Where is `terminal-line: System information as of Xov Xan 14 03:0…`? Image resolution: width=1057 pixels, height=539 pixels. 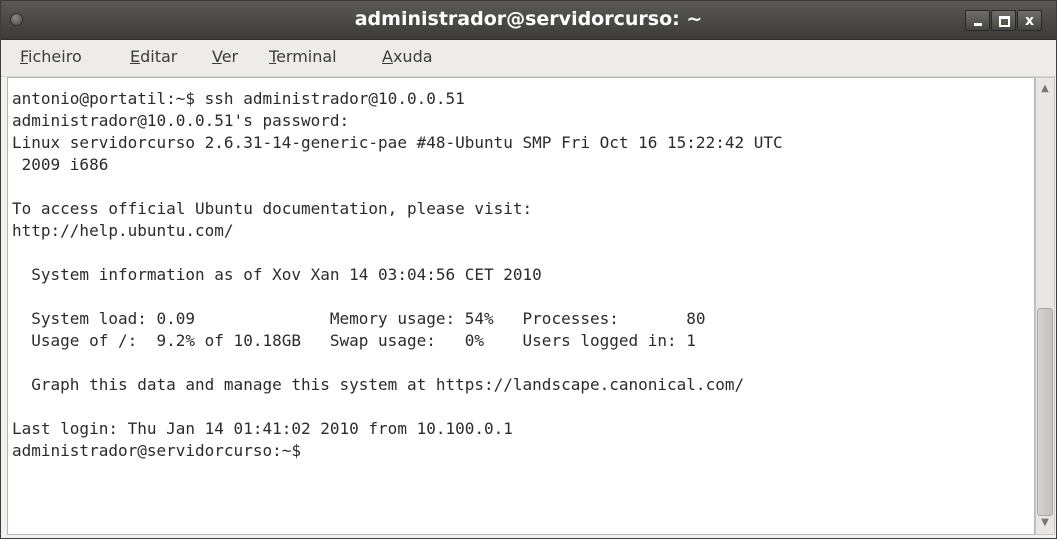 terminal-line: System information as of Xov Xan 14 03:0… is located at coordinates (277, 274).